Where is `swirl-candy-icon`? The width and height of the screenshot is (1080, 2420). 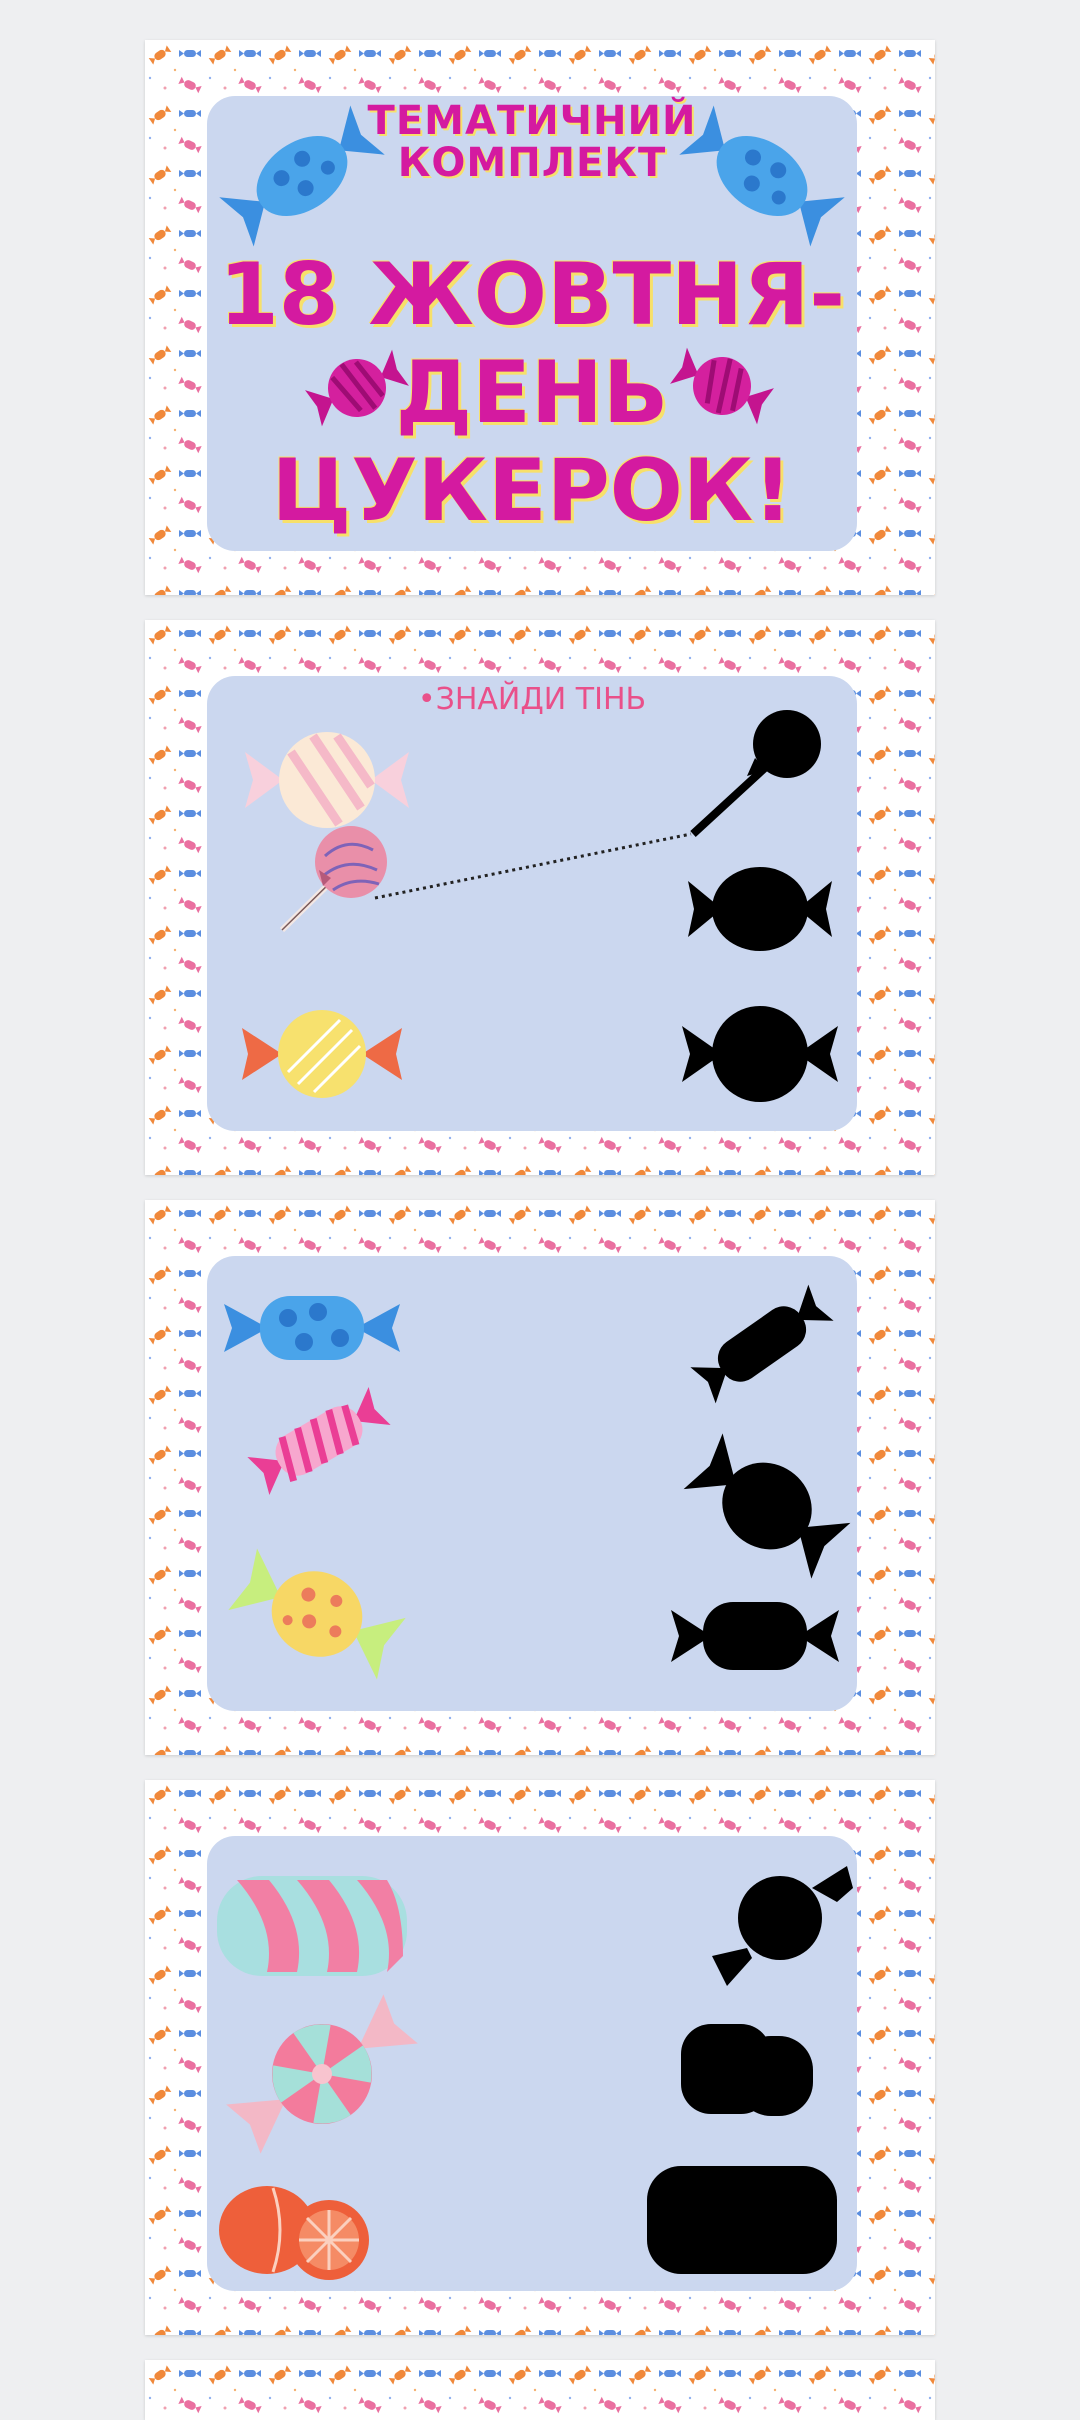 swirl-candy-icon is located at coordinates (322, 2074).